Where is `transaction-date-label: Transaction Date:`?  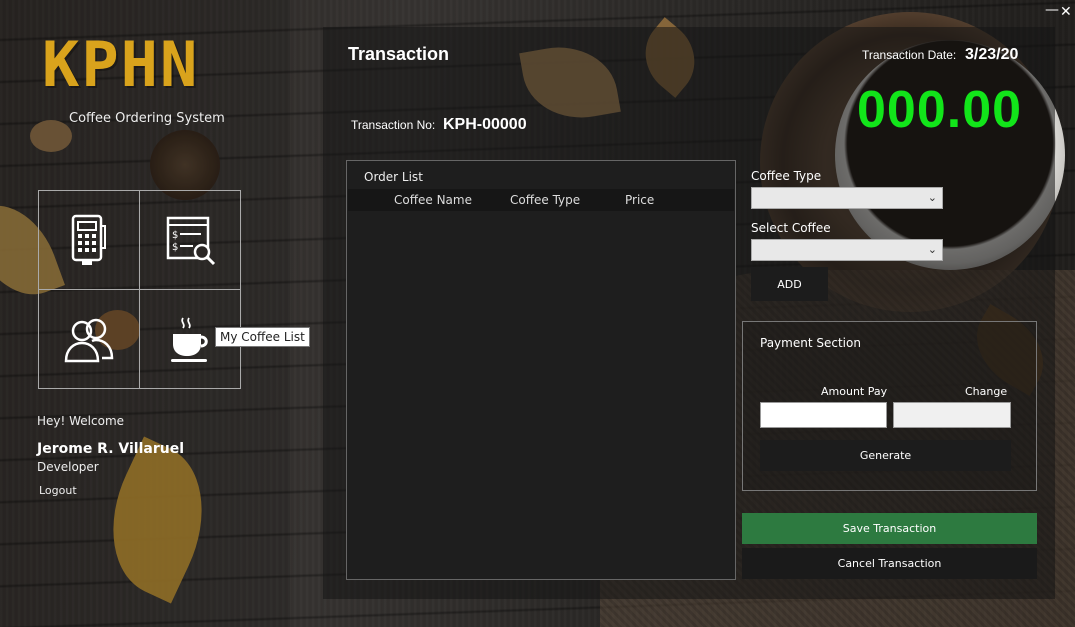
transaction-date-label: Transaction Date: is located at coordinates (909, 55).